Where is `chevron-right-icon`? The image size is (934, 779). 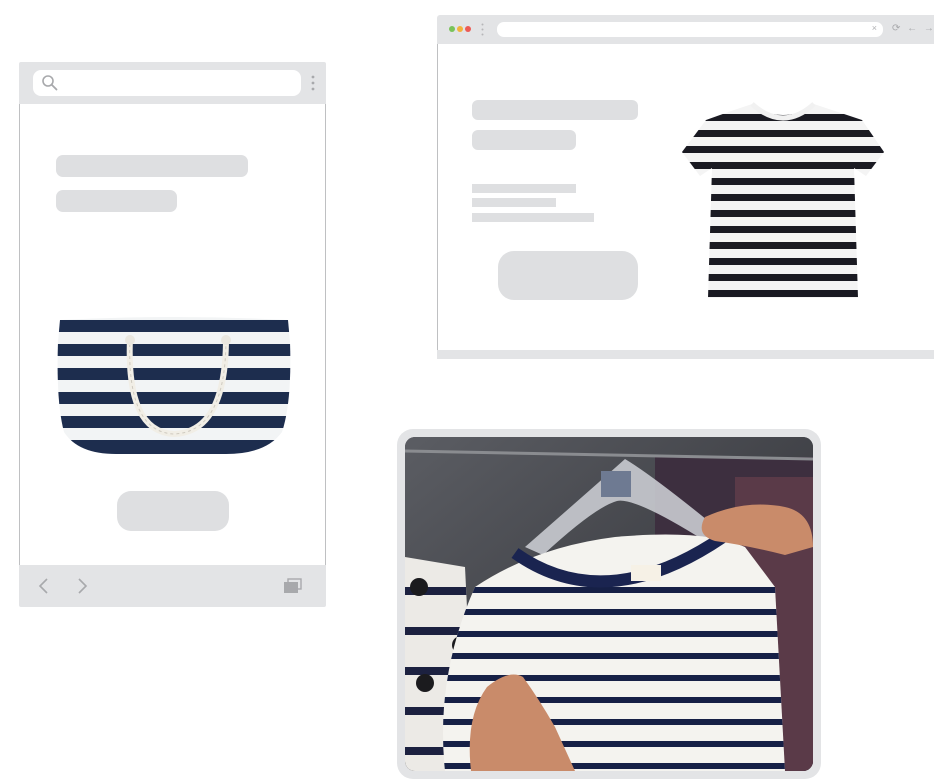
chevron-right-icon is located at coordinates (82, 586).